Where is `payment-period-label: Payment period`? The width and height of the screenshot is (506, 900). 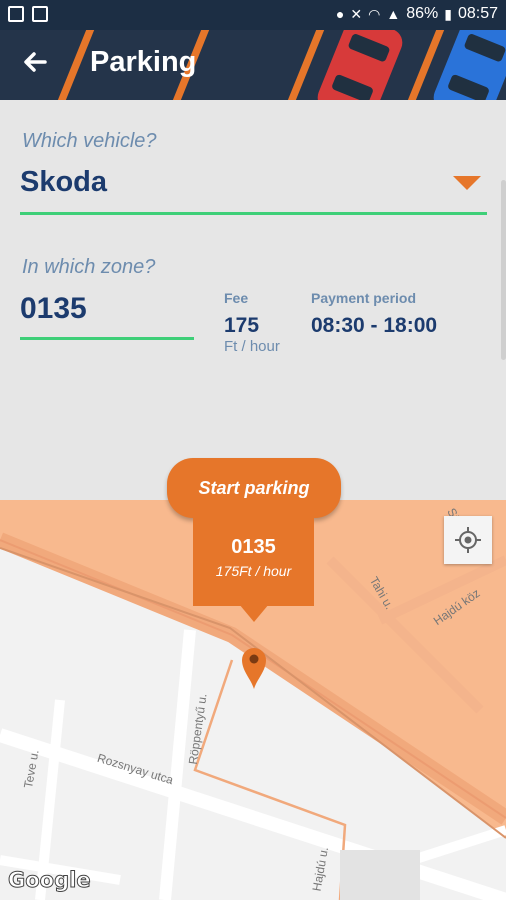
payment-period-label: Payment period is located at coordinates (364, 298).